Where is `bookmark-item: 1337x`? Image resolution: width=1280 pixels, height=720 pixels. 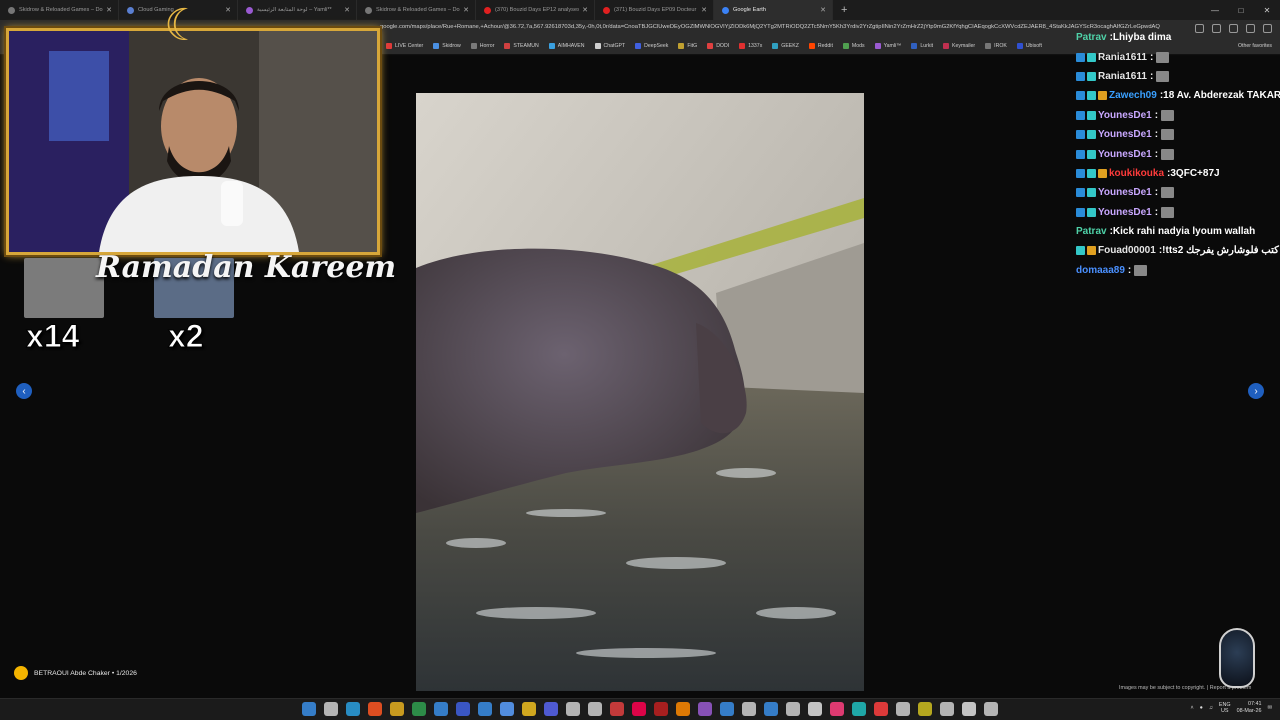
bookmark-item: 1337x is located at coordinates (750, 46).